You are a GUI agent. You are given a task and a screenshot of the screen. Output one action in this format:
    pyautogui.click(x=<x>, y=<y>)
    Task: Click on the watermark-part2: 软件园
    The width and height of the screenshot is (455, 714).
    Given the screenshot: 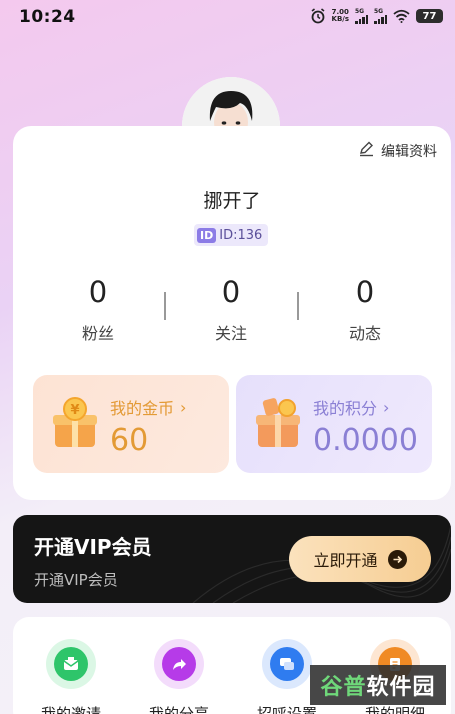 What is the action you would take?
    pyautogui.click(x=401, y=687)
    